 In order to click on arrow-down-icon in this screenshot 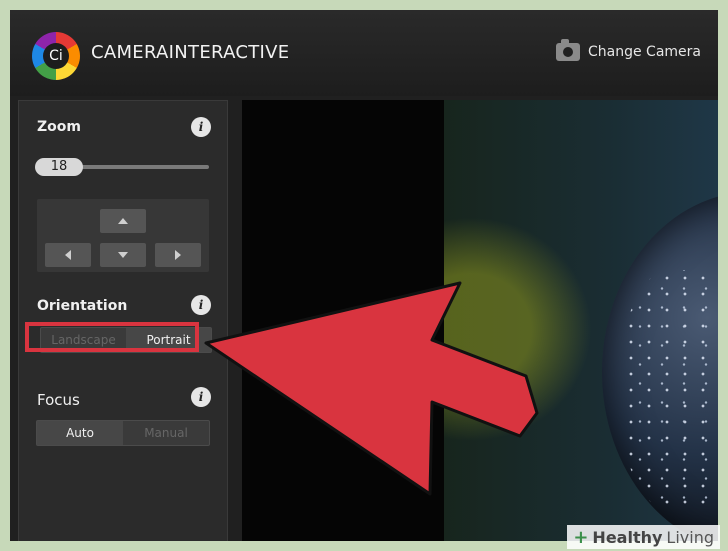, I will do `click(123, 255)`.